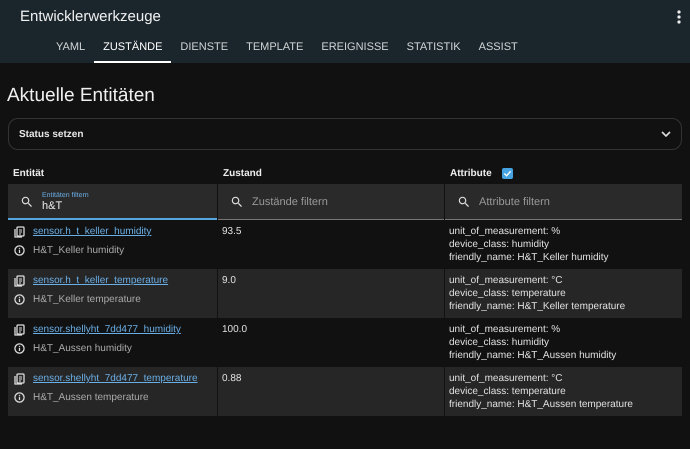 The height and width of the screenshot is (449, 690). Describe the element at coordinates (232, 378) in the screenshot. I see `state-value: 0.88` at that location.